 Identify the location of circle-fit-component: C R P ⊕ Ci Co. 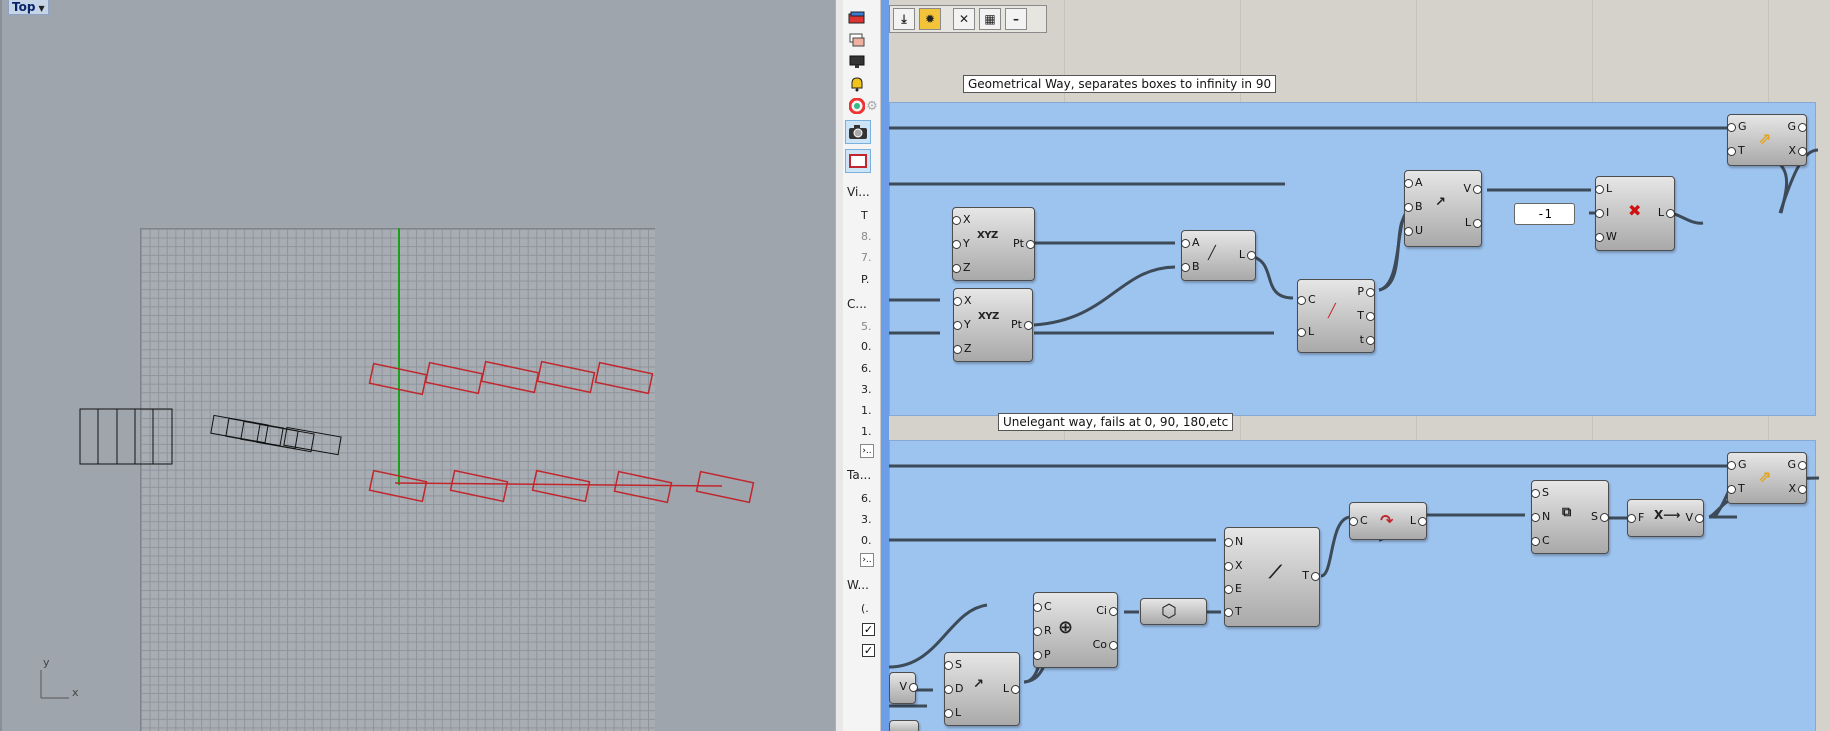
(1076, 630).